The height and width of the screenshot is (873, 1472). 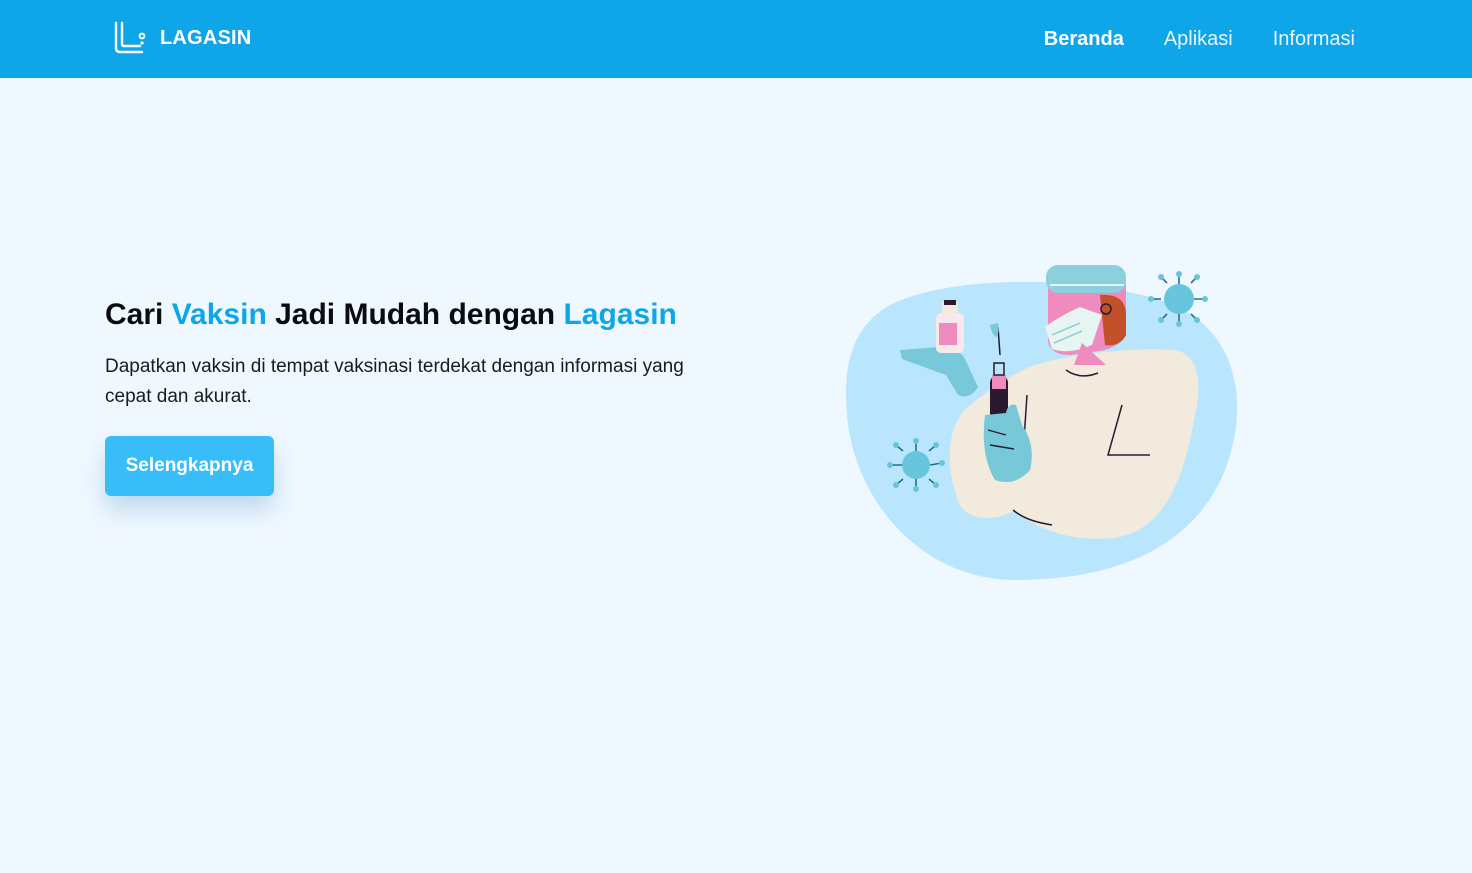 I want to click on hero-title-part1: Cari, so click(x=138, y=314).